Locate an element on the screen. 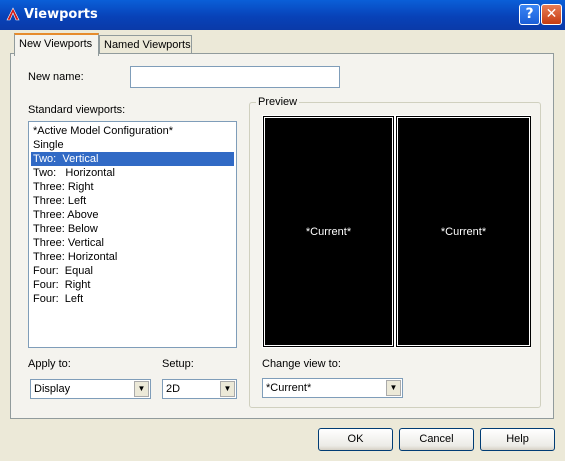  title-help-button: ? is located at coordinates (529, 14).